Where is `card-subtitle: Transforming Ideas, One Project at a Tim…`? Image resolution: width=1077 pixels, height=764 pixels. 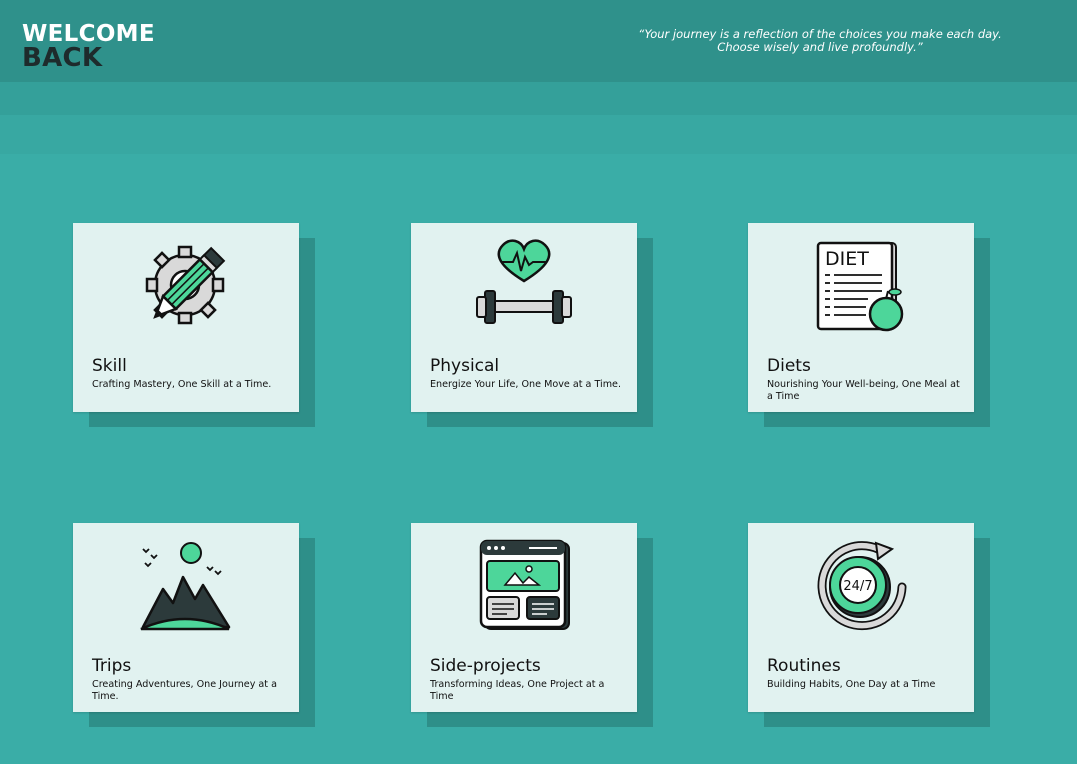 card-subtitle: Transforming Ideas, One Project at a Tim… is located at coordinates (517, 690).